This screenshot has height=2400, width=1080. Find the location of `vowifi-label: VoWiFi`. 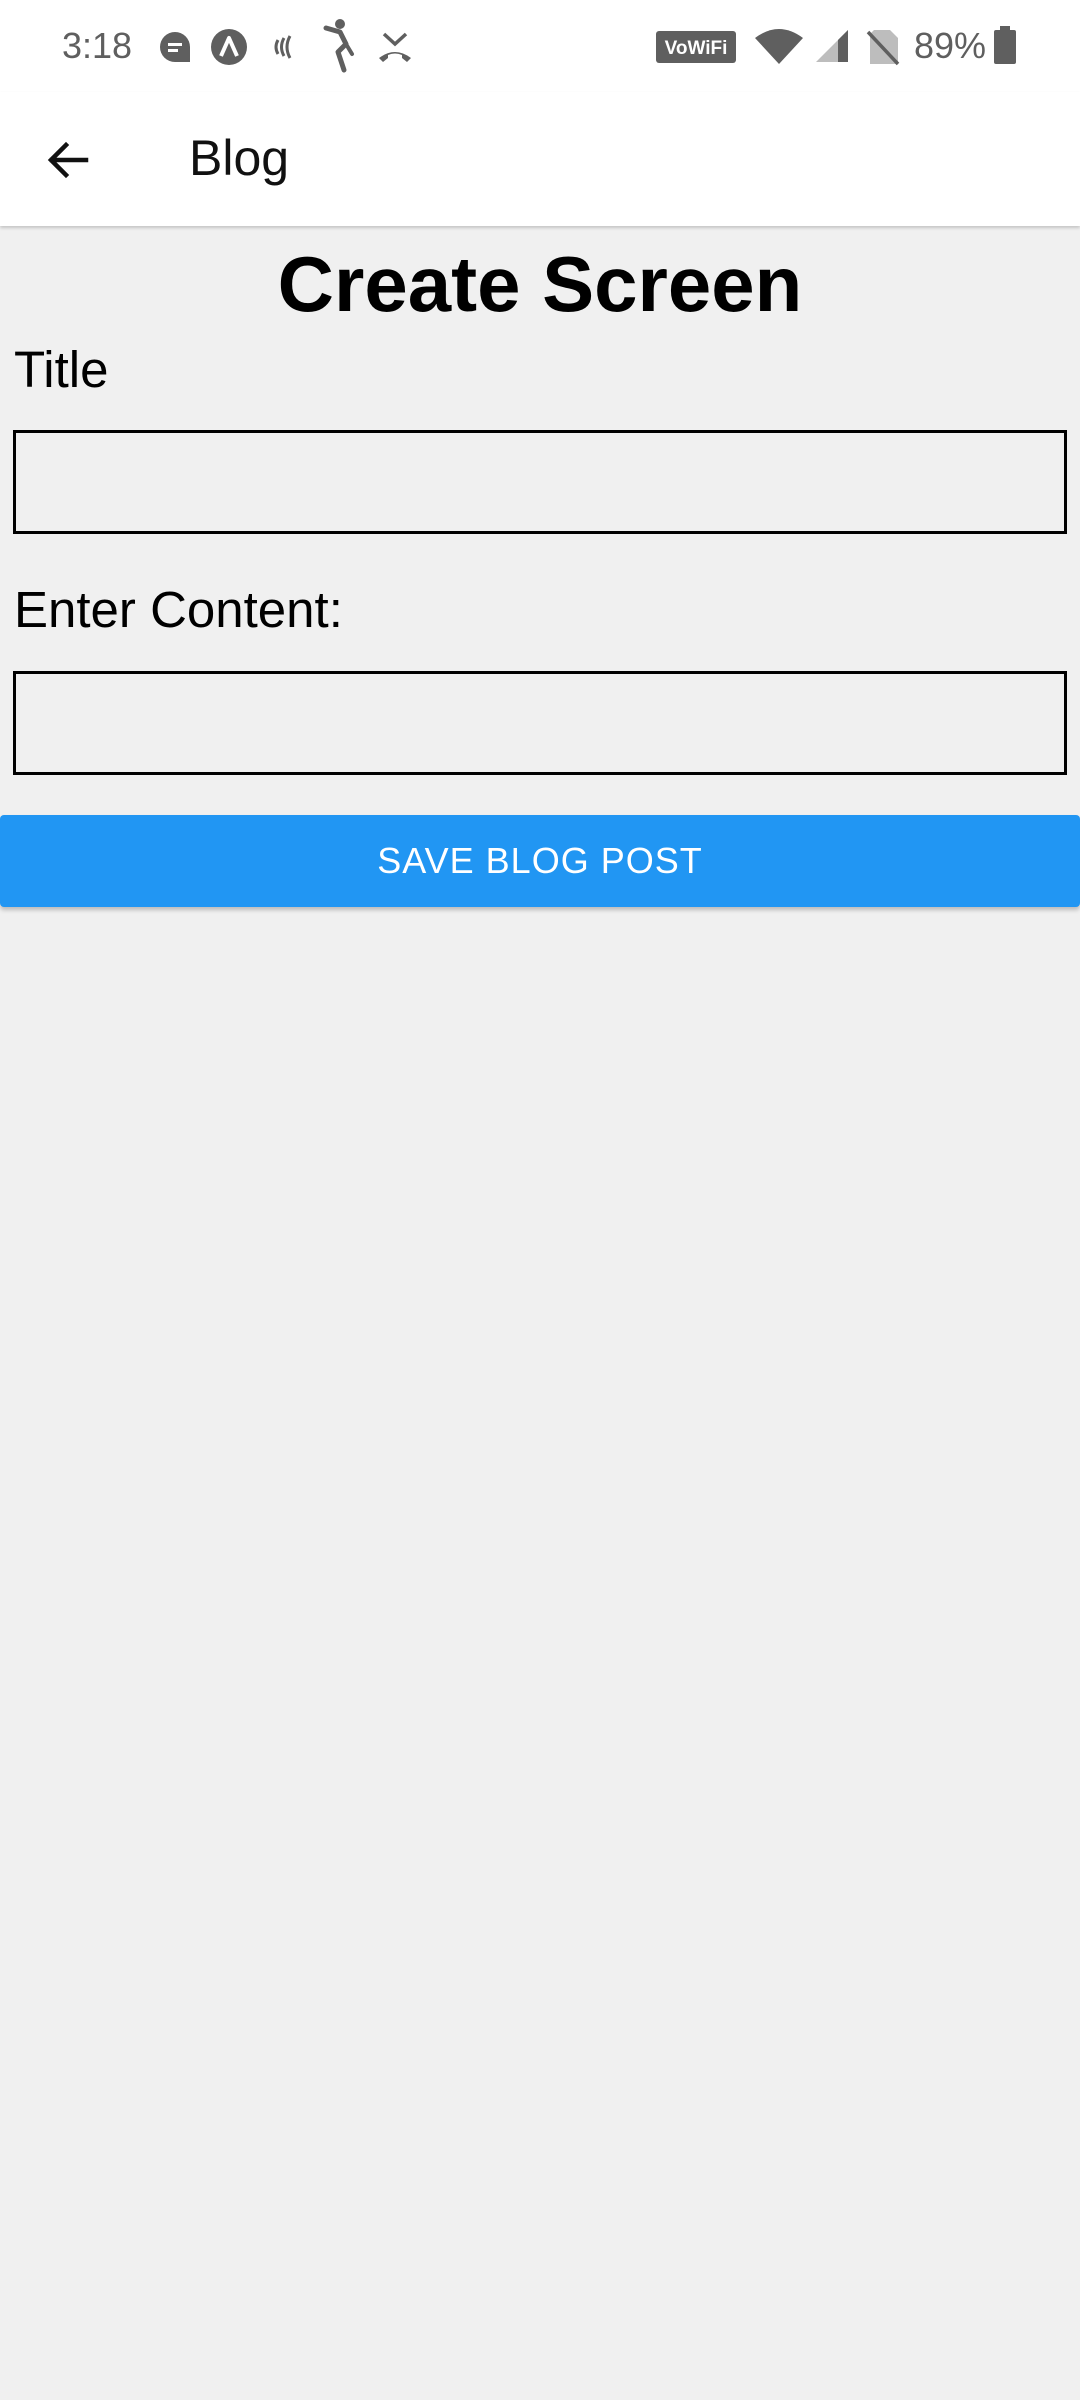

vowifi-label: VoWiFi is located at coordinates (696, 48).